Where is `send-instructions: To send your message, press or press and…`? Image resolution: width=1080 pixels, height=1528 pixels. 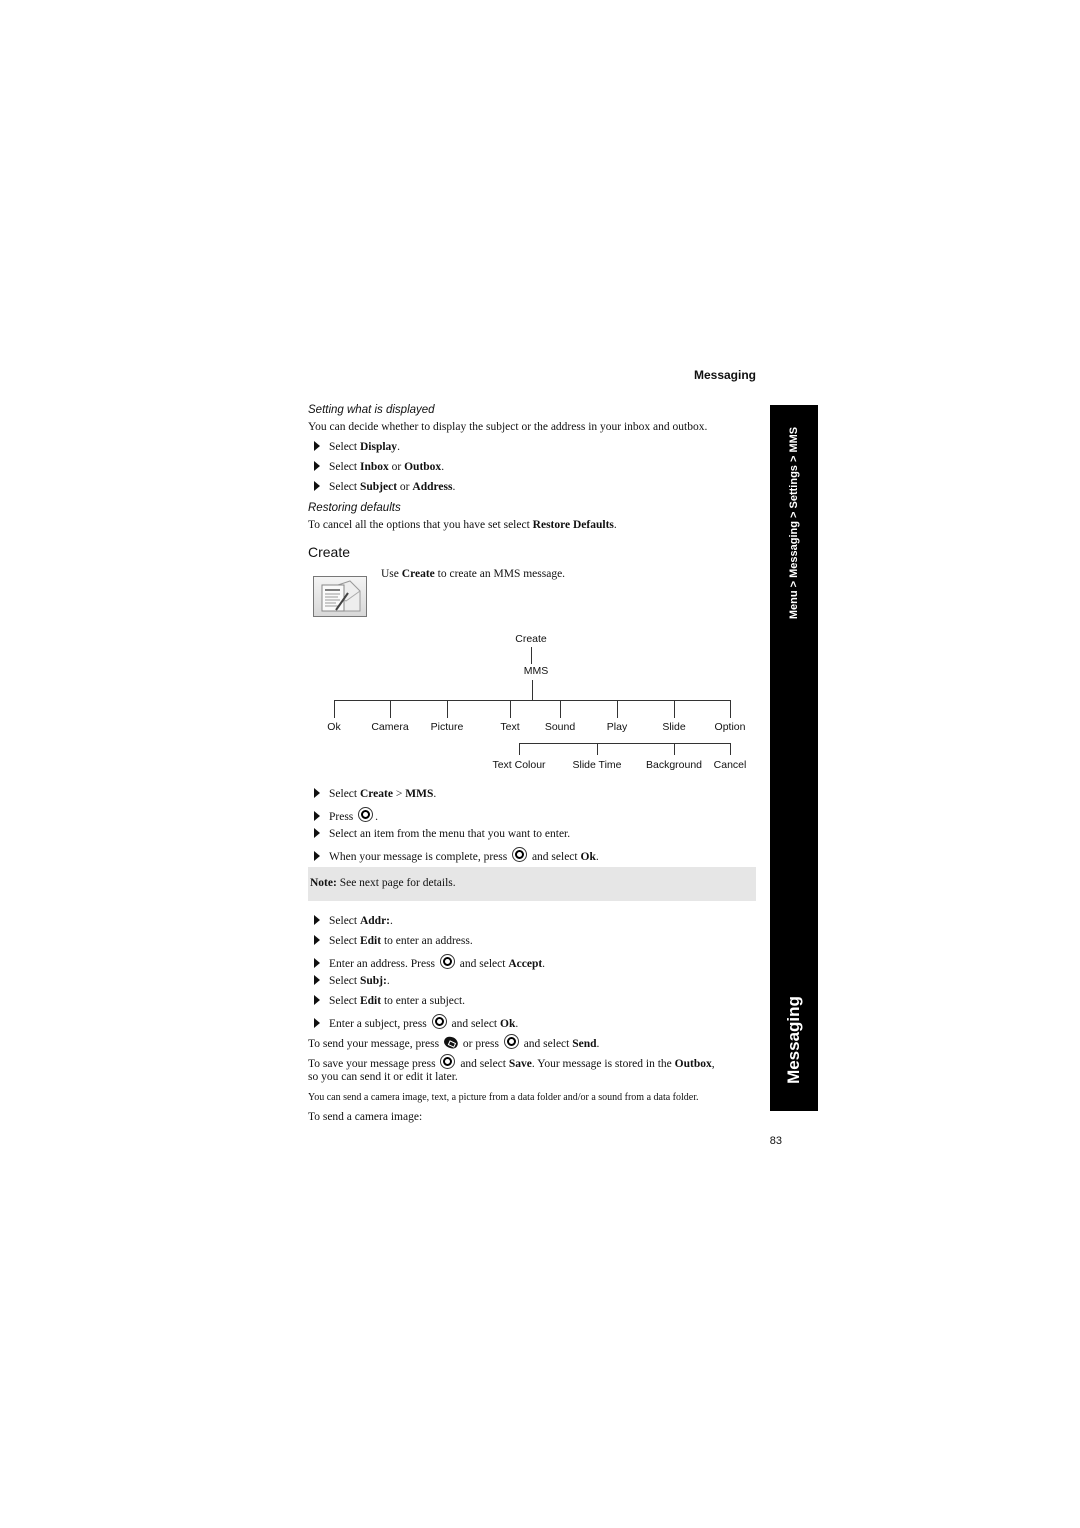 send-instructions: To send your message, press or press and… is located at coordinates (453, 1042).